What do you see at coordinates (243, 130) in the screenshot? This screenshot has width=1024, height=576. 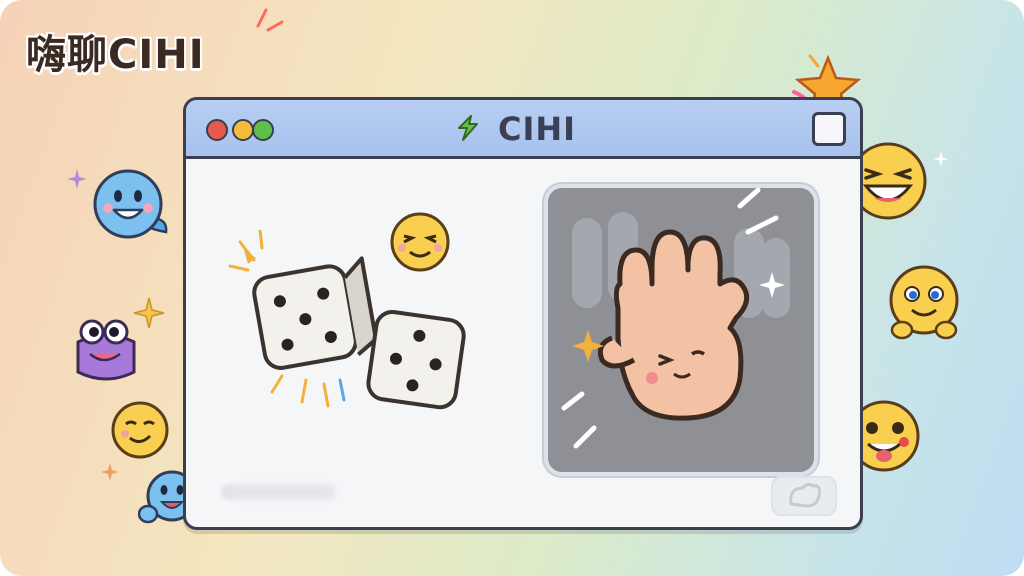 I see `minimize-dot` at bounding box center [243, 130].